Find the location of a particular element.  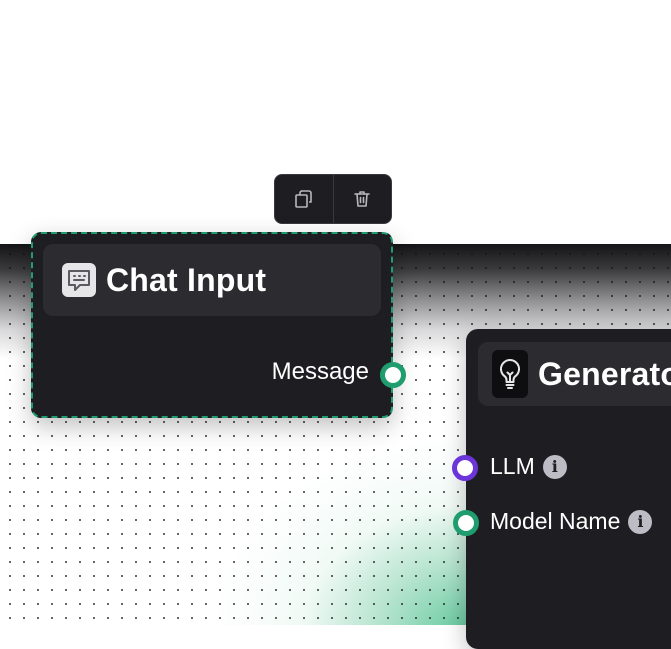

node-toolbar is located at coordinates (333, 199).